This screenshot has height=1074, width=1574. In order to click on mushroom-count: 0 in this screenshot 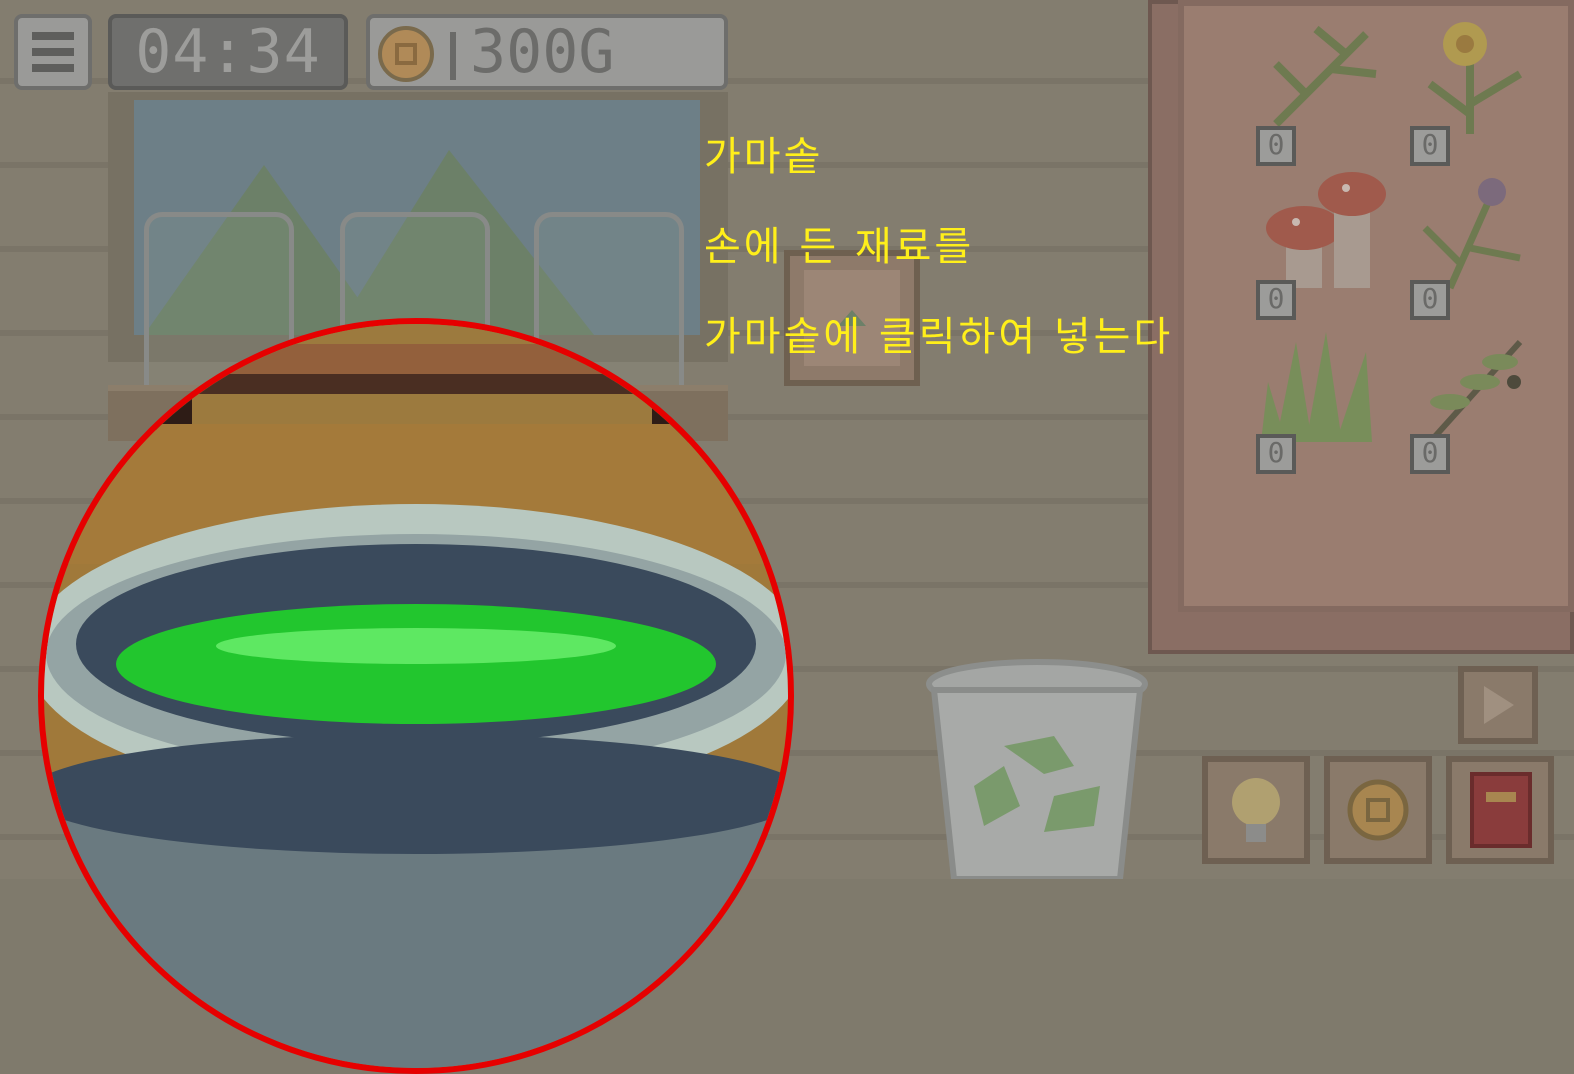, I will do `click(1276, 300)`.